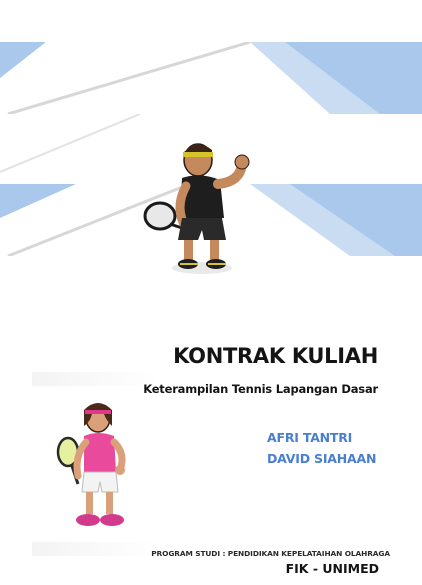  What do you see at coordinates (310, 437) in the screenshot?
I see `author-name: AFRI TANTRI` at bounding box center [310, 437].